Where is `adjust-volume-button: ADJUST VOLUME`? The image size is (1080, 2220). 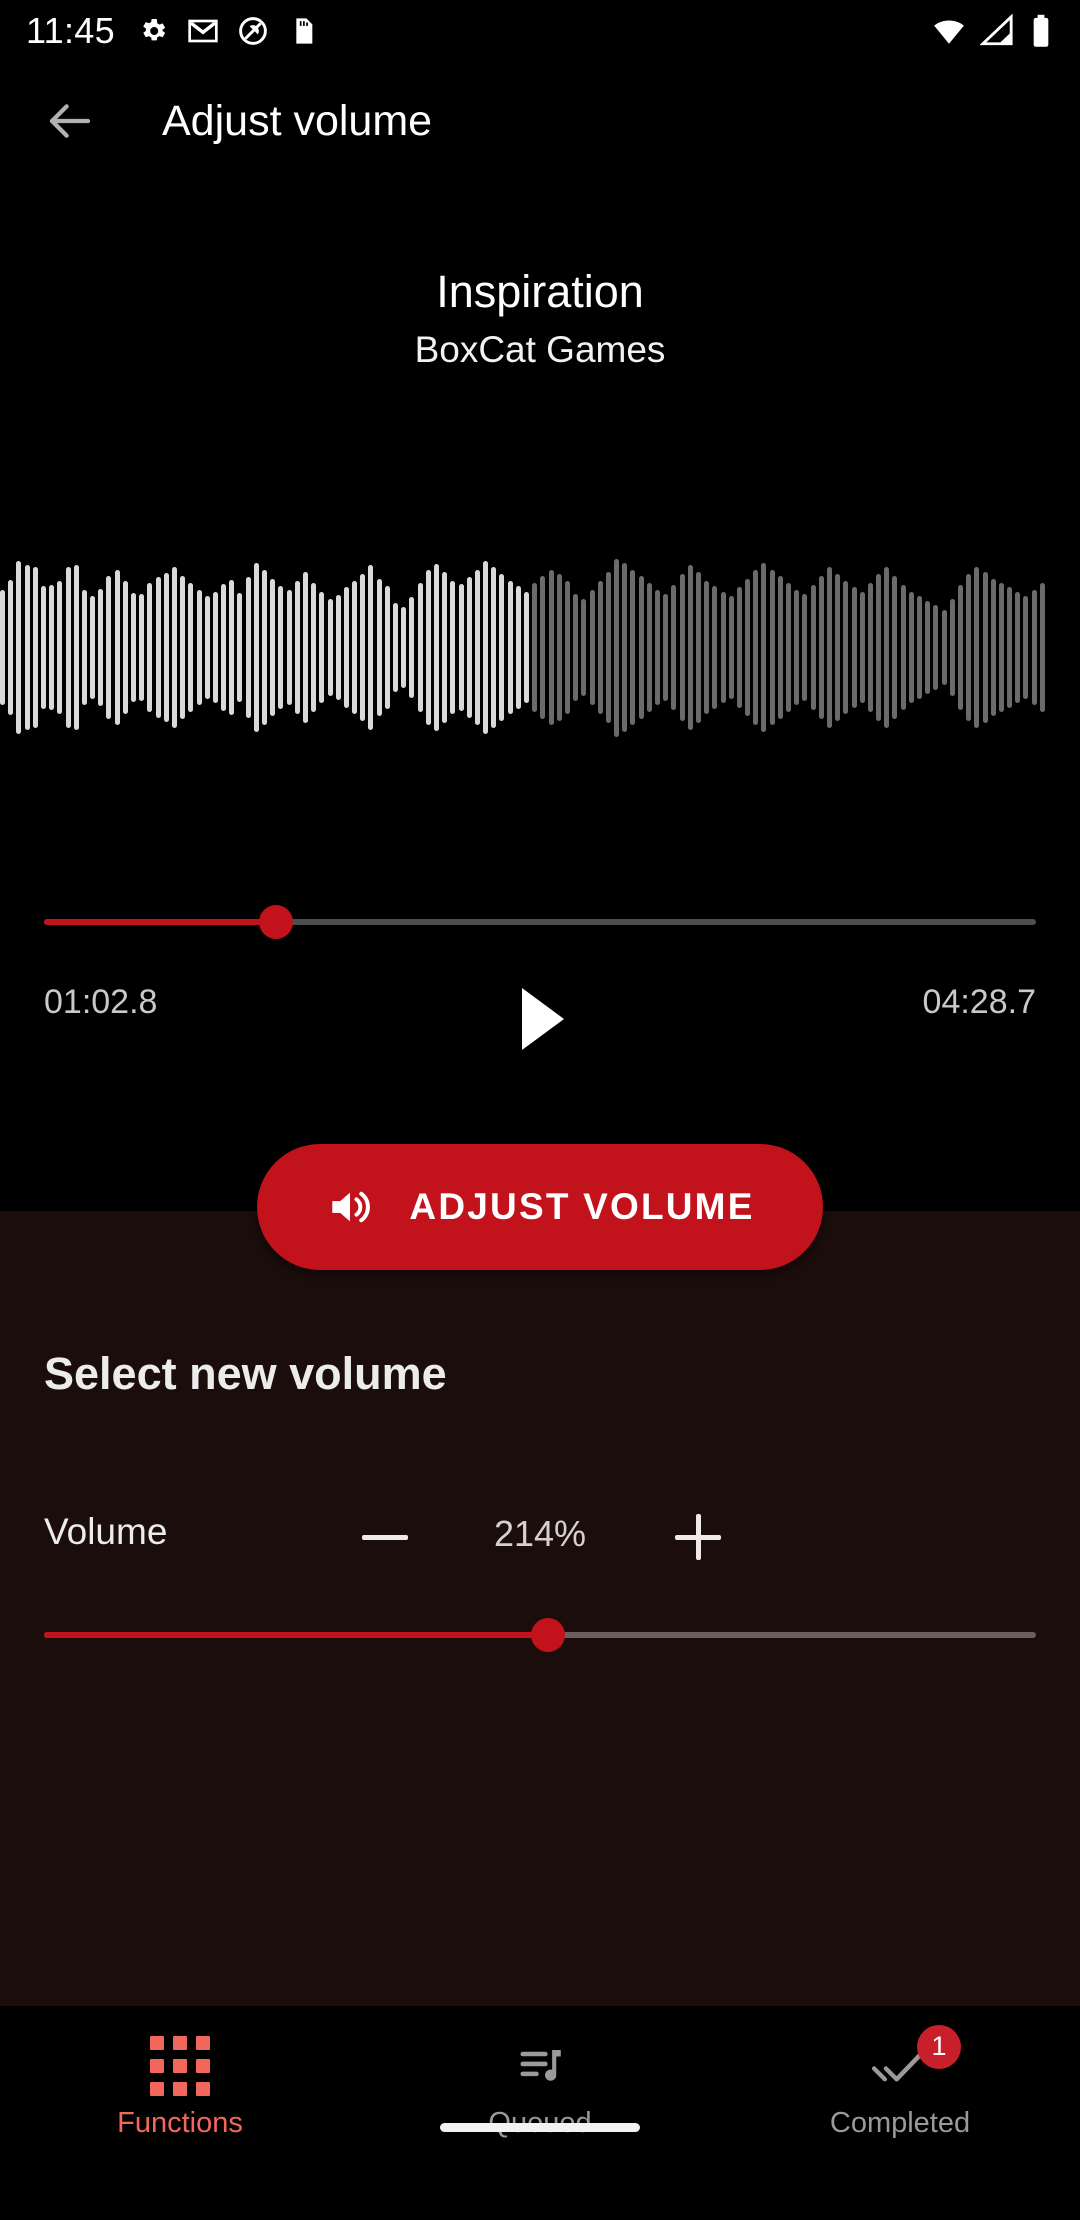 adjust-volume-button: ADJUST VOLUME is located at coordinates (540, 1207).